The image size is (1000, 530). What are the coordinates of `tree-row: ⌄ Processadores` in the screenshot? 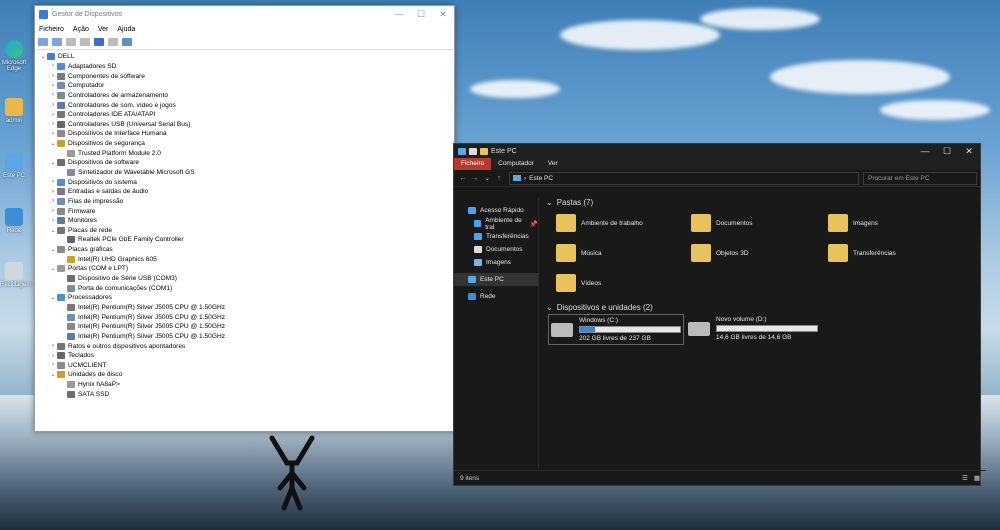 It's located at (244, 298).